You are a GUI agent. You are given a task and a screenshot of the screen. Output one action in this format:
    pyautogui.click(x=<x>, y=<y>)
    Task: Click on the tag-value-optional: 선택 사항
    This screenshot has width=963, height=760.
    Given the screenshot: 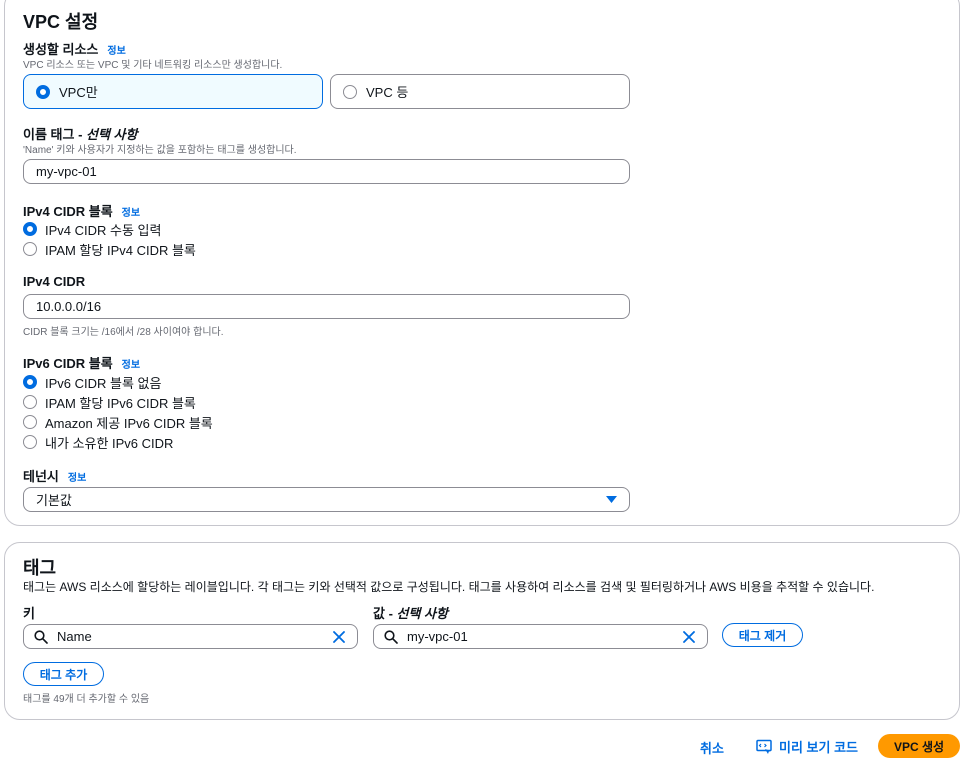 What is the action you would take?
    pyautogui.click(x=422, y=613)
    